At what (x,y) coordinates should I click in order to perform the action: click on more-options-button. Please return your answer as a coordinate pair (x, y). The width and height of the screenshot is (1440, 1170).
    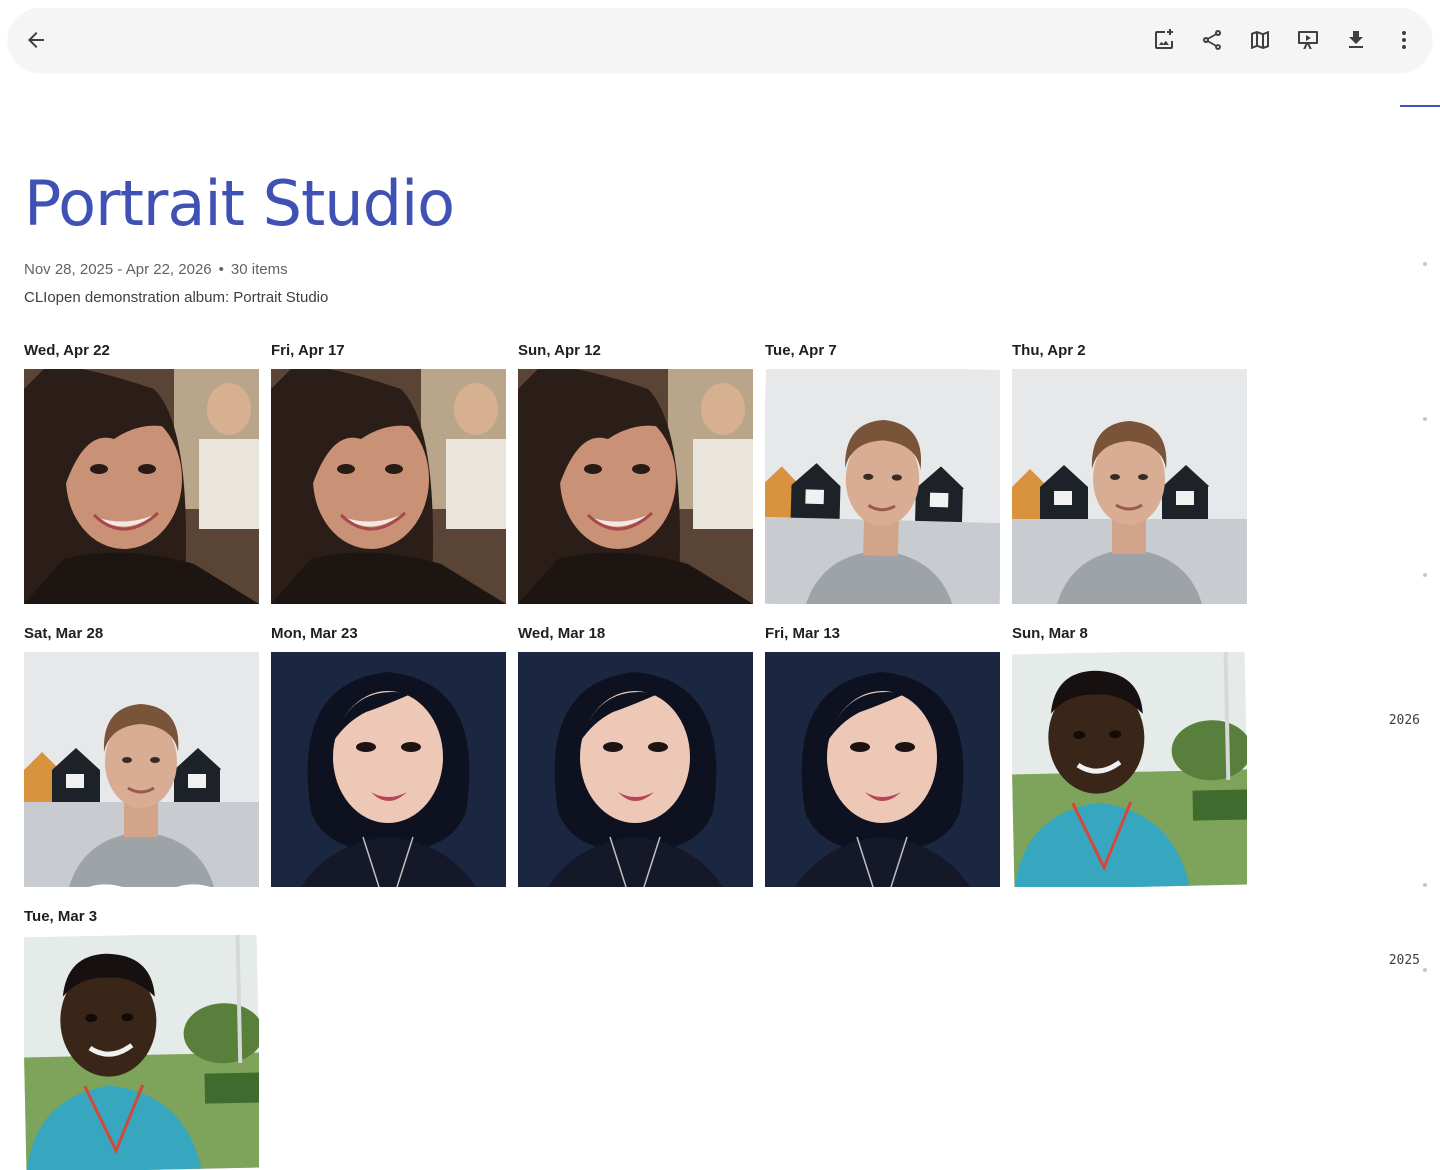
    Looking at the image, I should click on (1404, 40).